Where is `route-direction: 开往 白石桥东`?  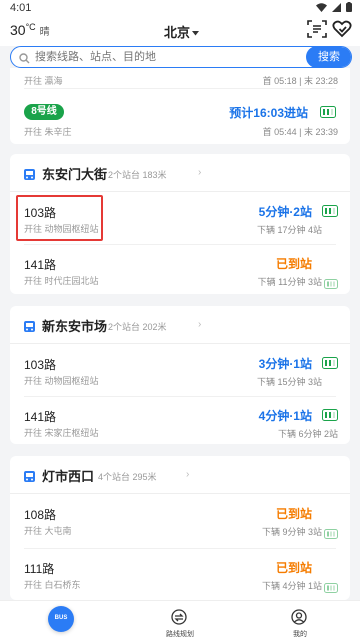 route-direction: 开往 白石桥东 is located at coordinates (52, 585).